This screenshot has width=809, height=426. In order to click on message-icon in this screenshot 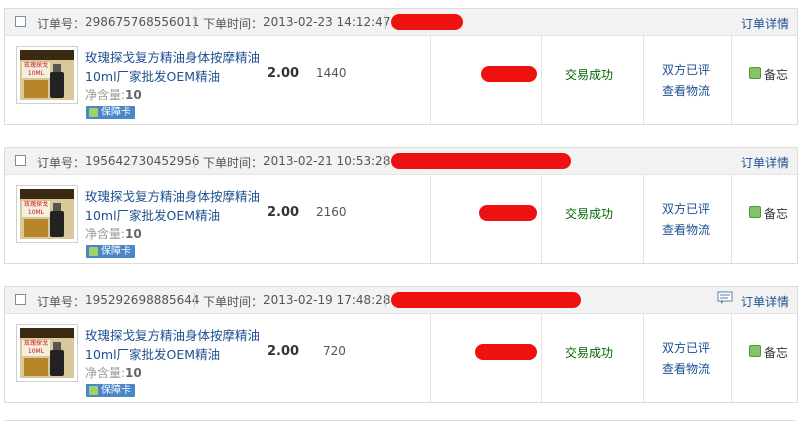, I will do `click(725, 298)`.